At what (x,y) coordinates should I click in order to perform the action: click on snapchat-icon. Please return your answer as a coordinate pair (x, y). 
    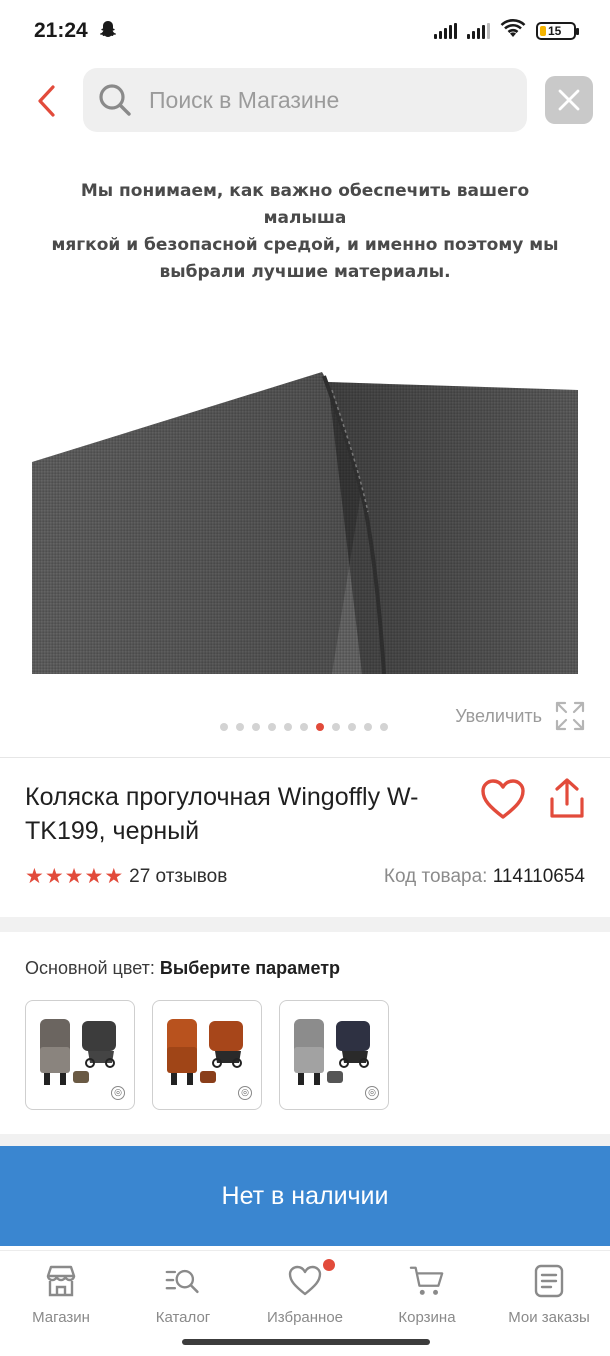
    Looking at the image, I should click on (108, 31).